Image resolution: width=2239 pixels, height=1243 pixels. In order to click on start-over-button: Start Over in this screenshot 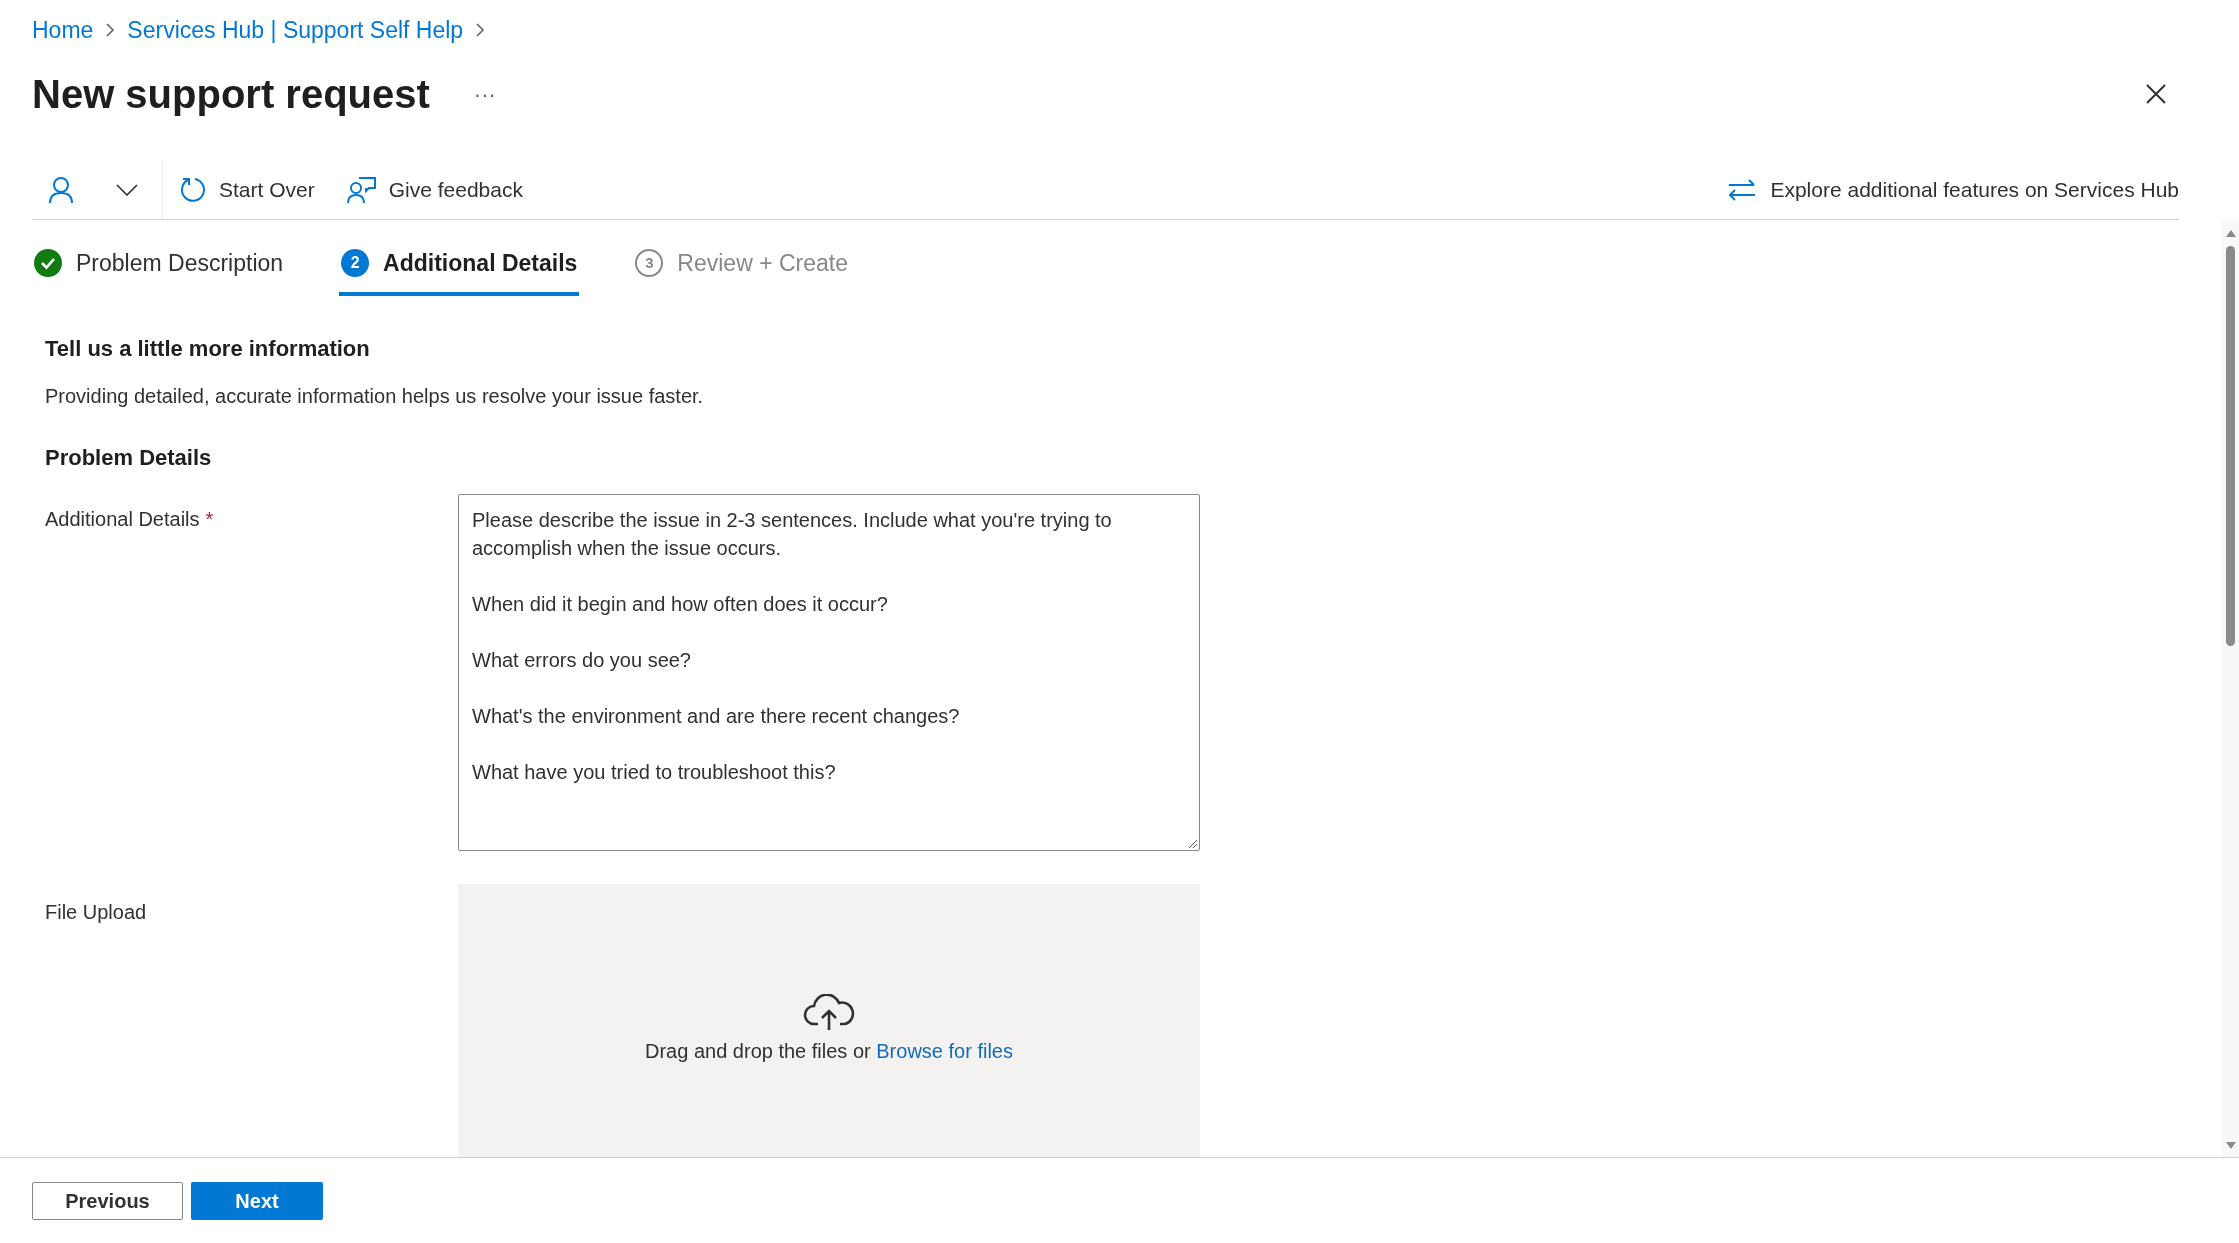, I will do `click(247, 189)`.